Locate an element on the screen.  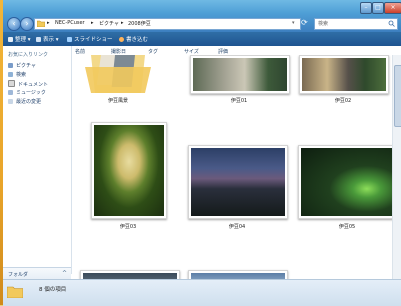
favorite-link-documents: ドキュメント is located at coordinates (28, 84).